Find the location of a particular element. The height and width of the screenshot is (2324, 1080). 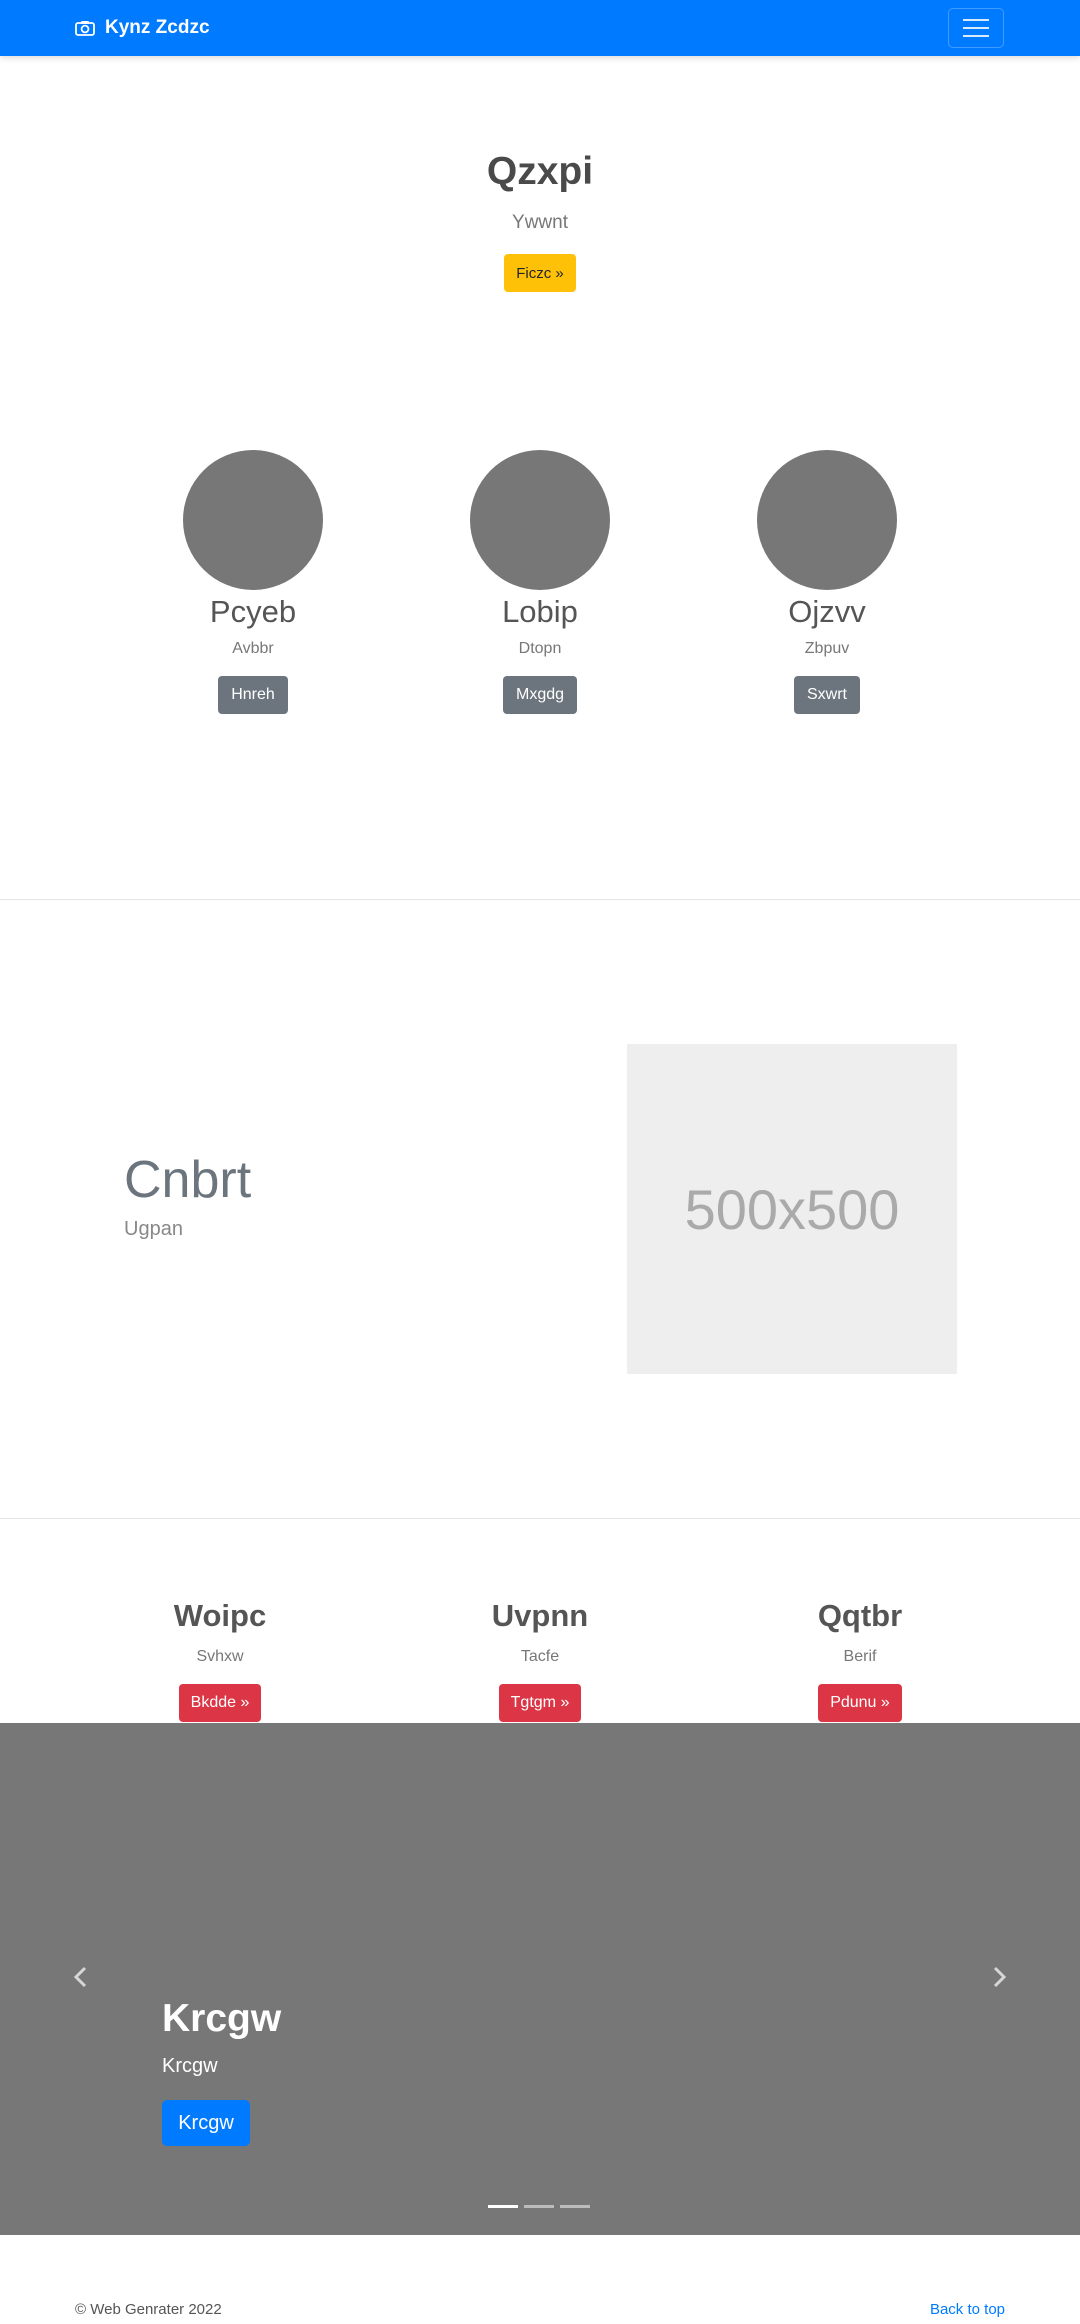

column-button: Pdunu » is located at coordinates (860, 1703).